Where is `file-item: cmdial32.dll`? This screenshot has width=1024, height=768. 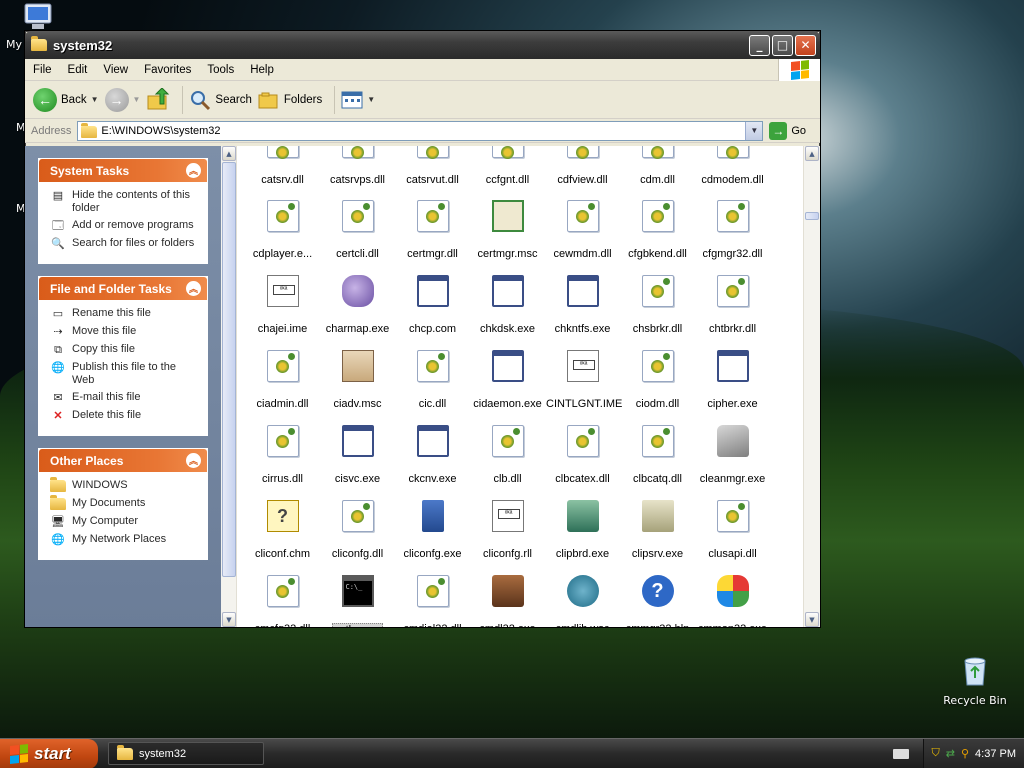 file-item: cmdial32.dll is located at coordinates (432, 601).